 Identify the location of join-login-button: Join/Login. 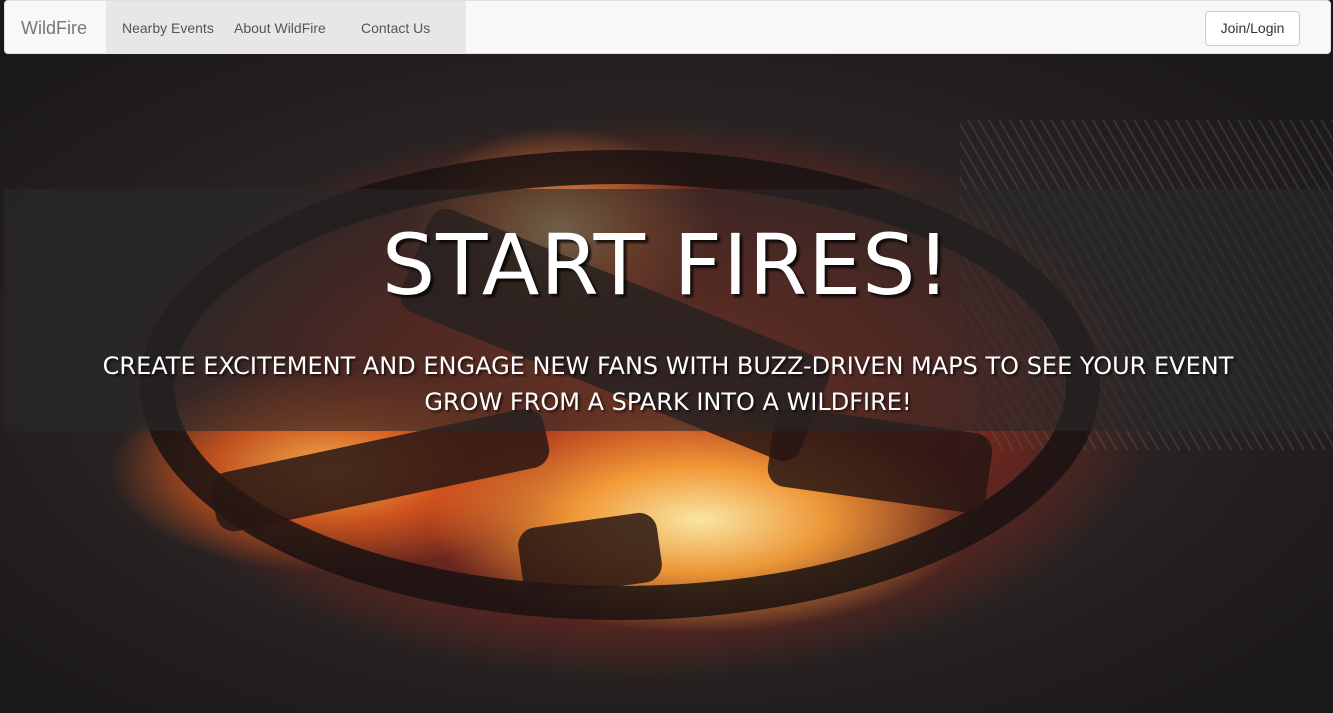
(1252, 28).